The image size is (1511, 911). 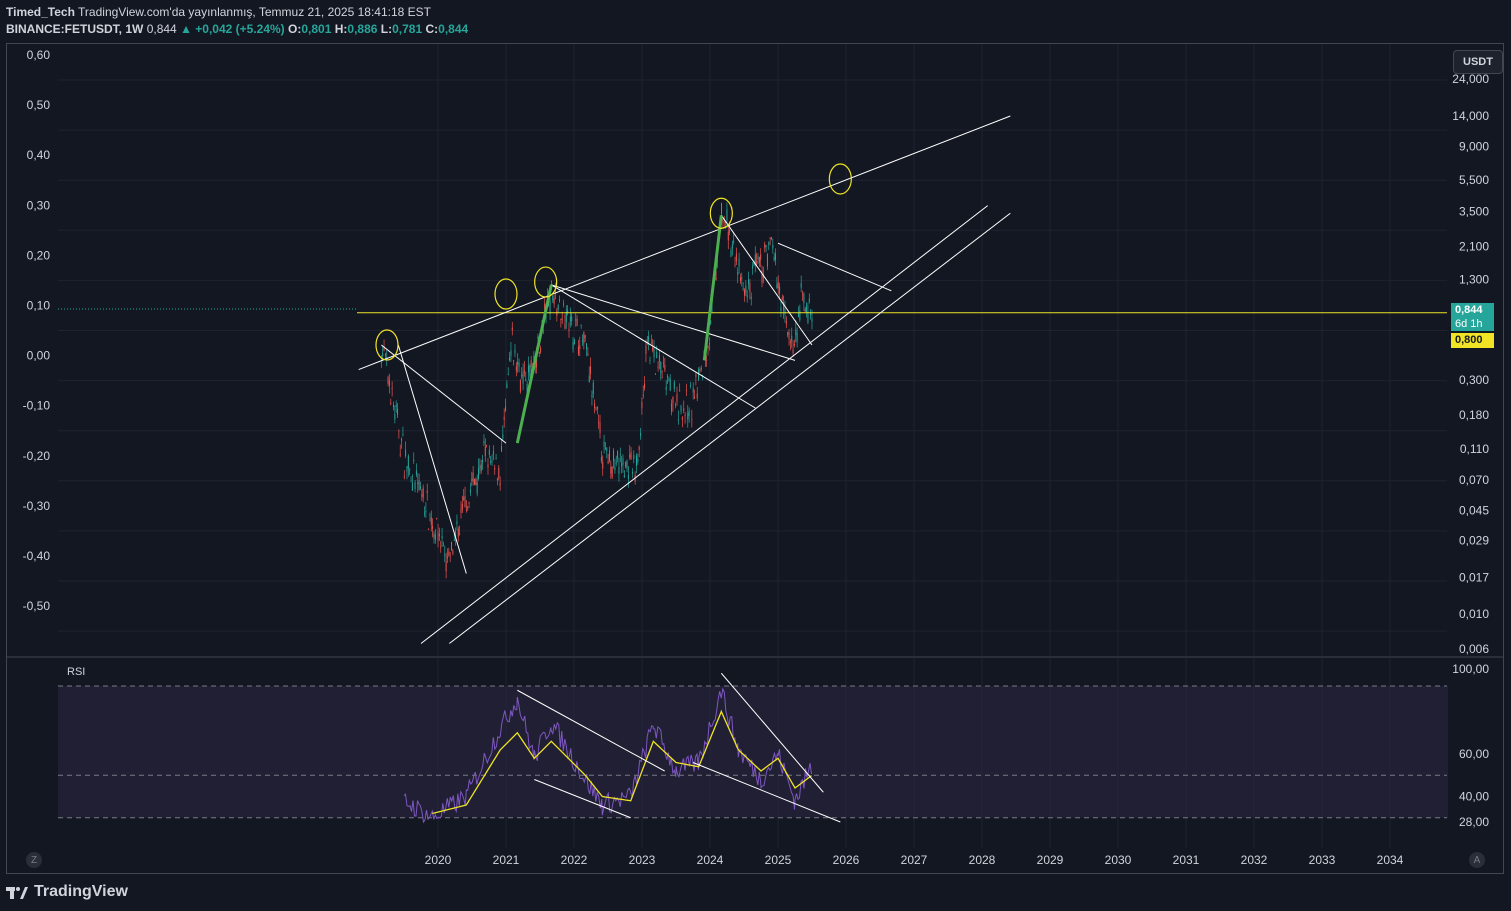 I want to click on zoom-button: Z, so click(x=34, y=860).